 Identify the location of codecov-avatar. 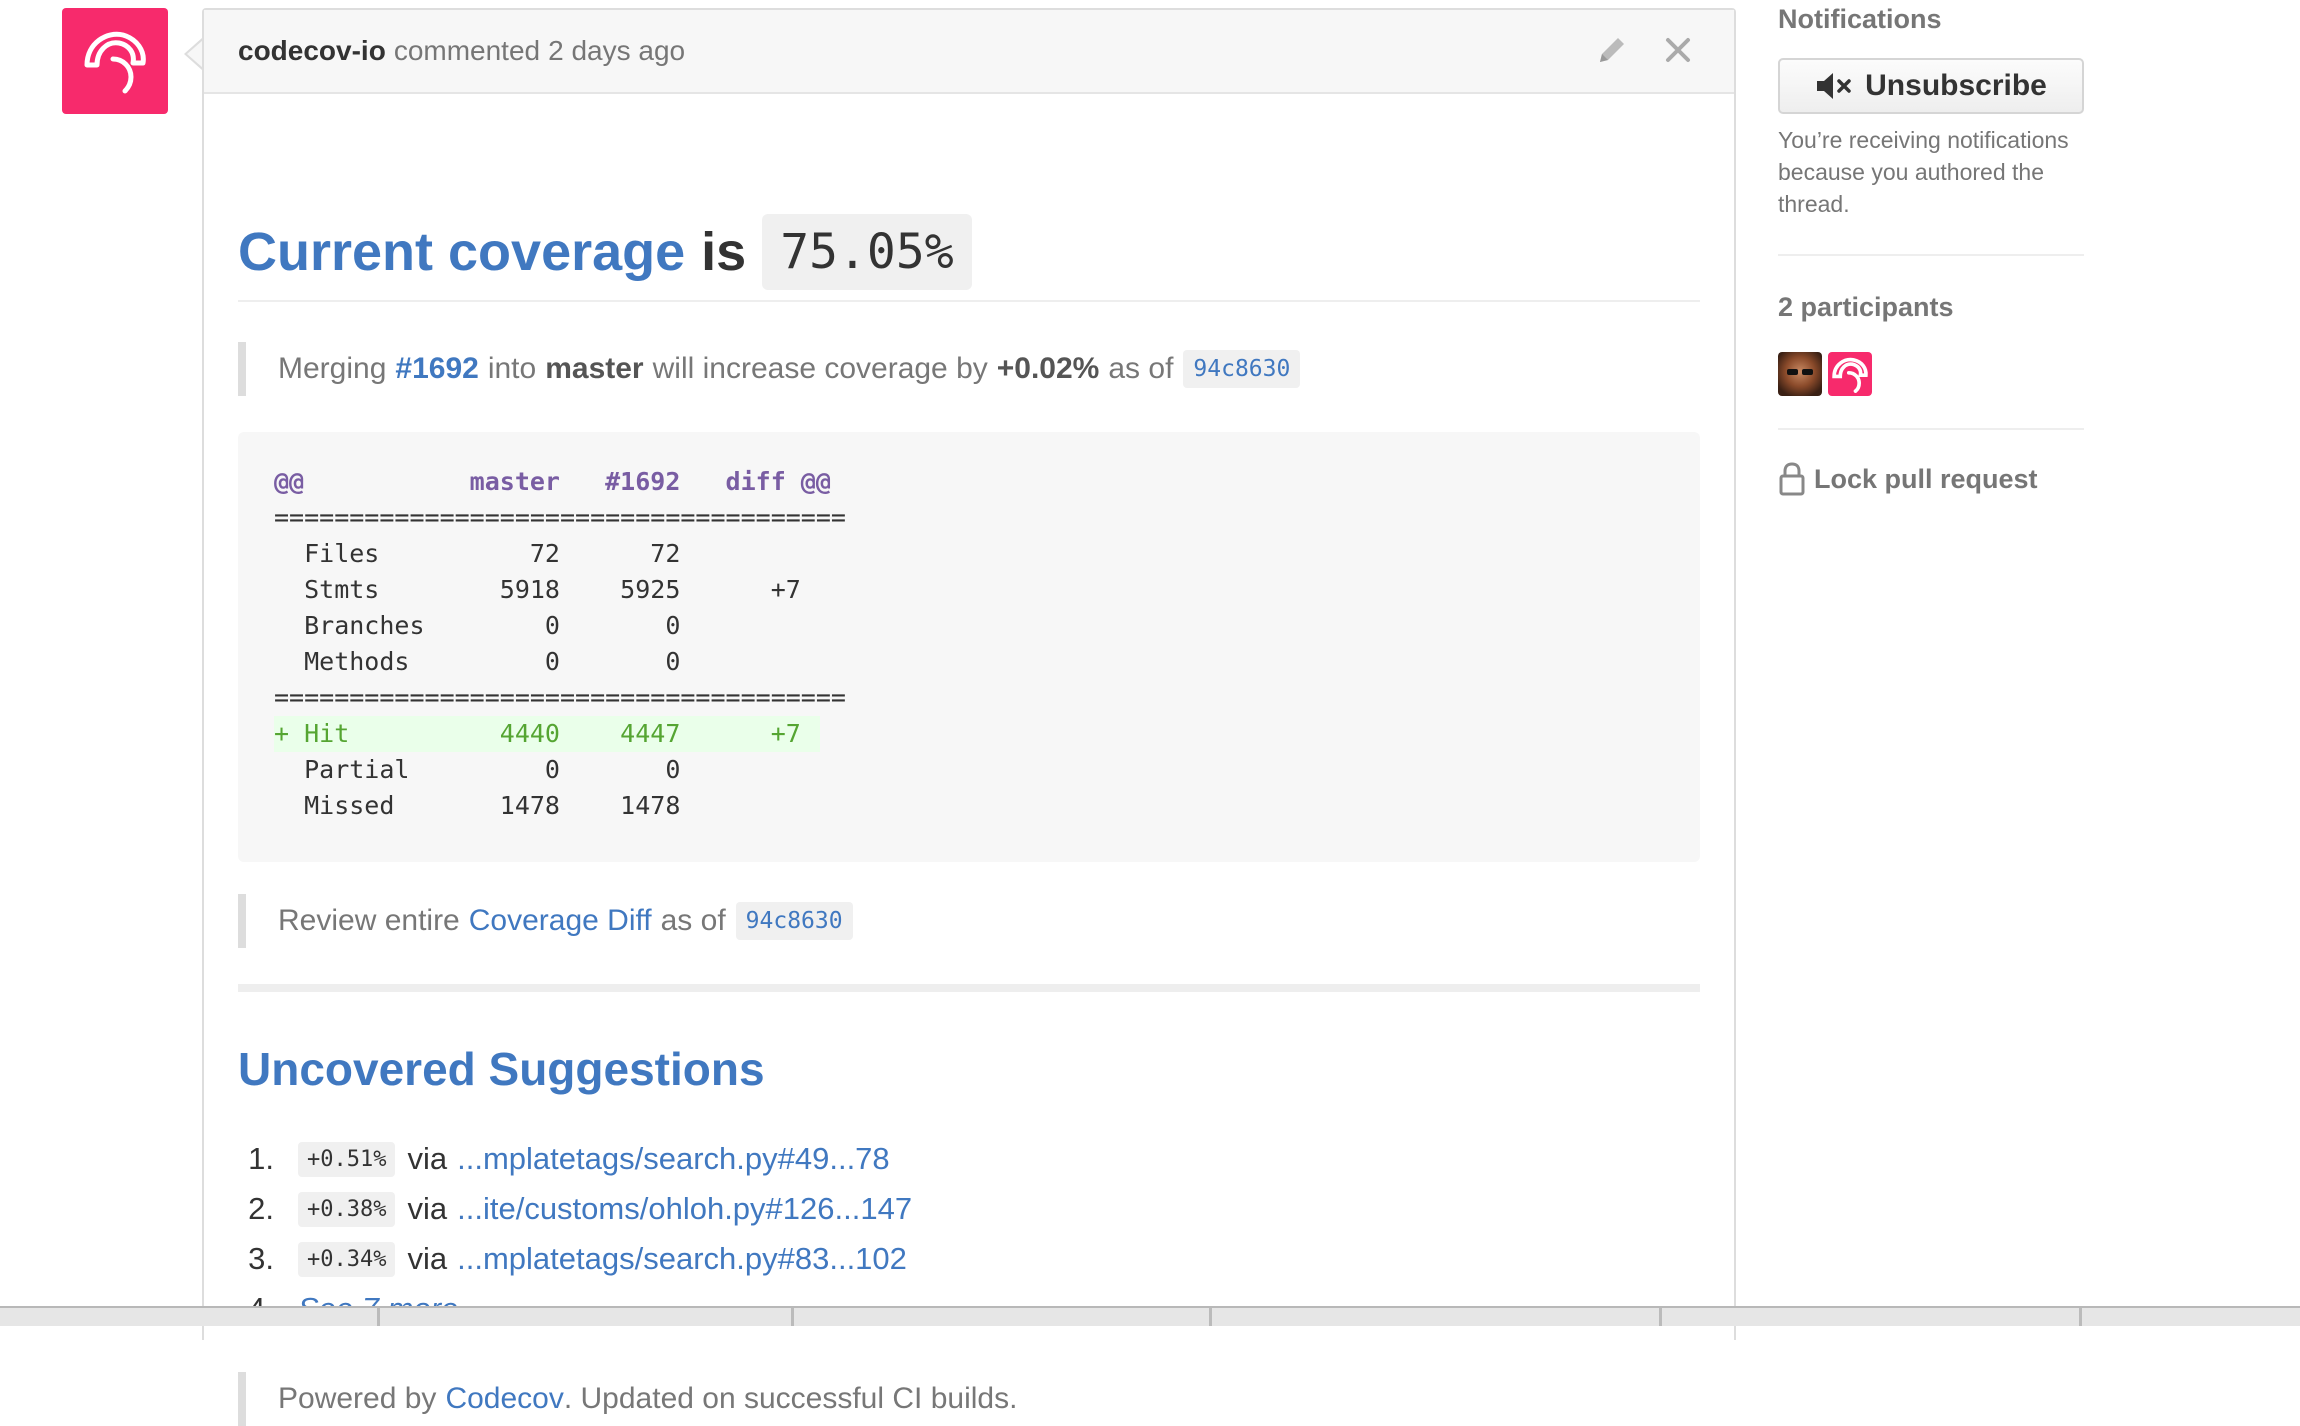
(115, 61).